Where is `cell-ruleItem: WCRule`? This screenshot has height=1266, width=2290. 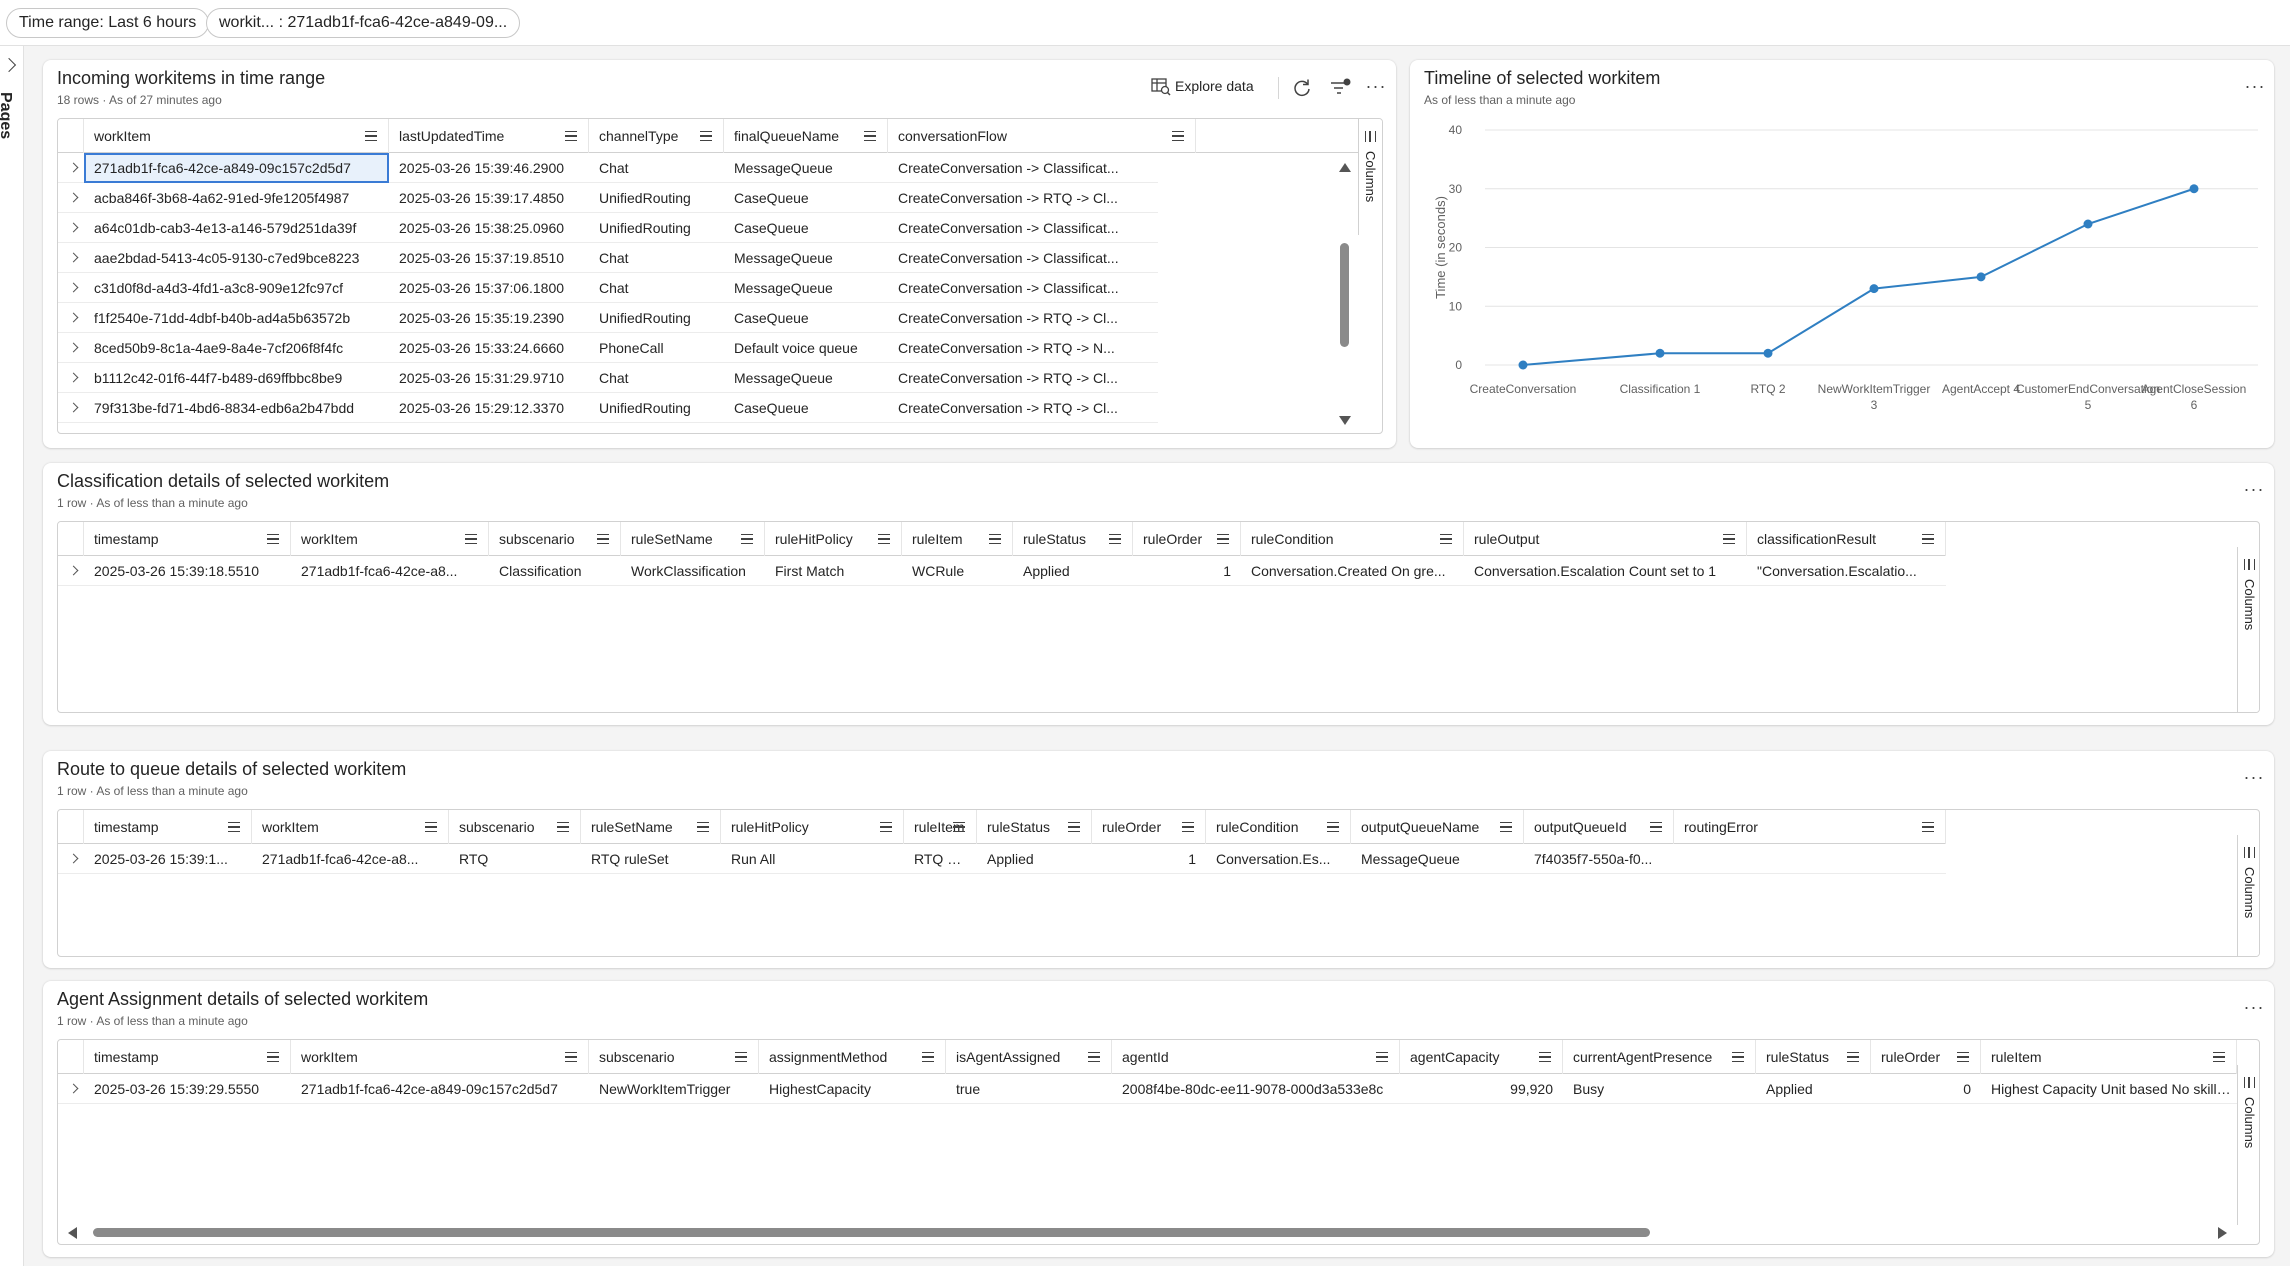
cell-ruleItem: WCRule is located at coordinates (957, 571).